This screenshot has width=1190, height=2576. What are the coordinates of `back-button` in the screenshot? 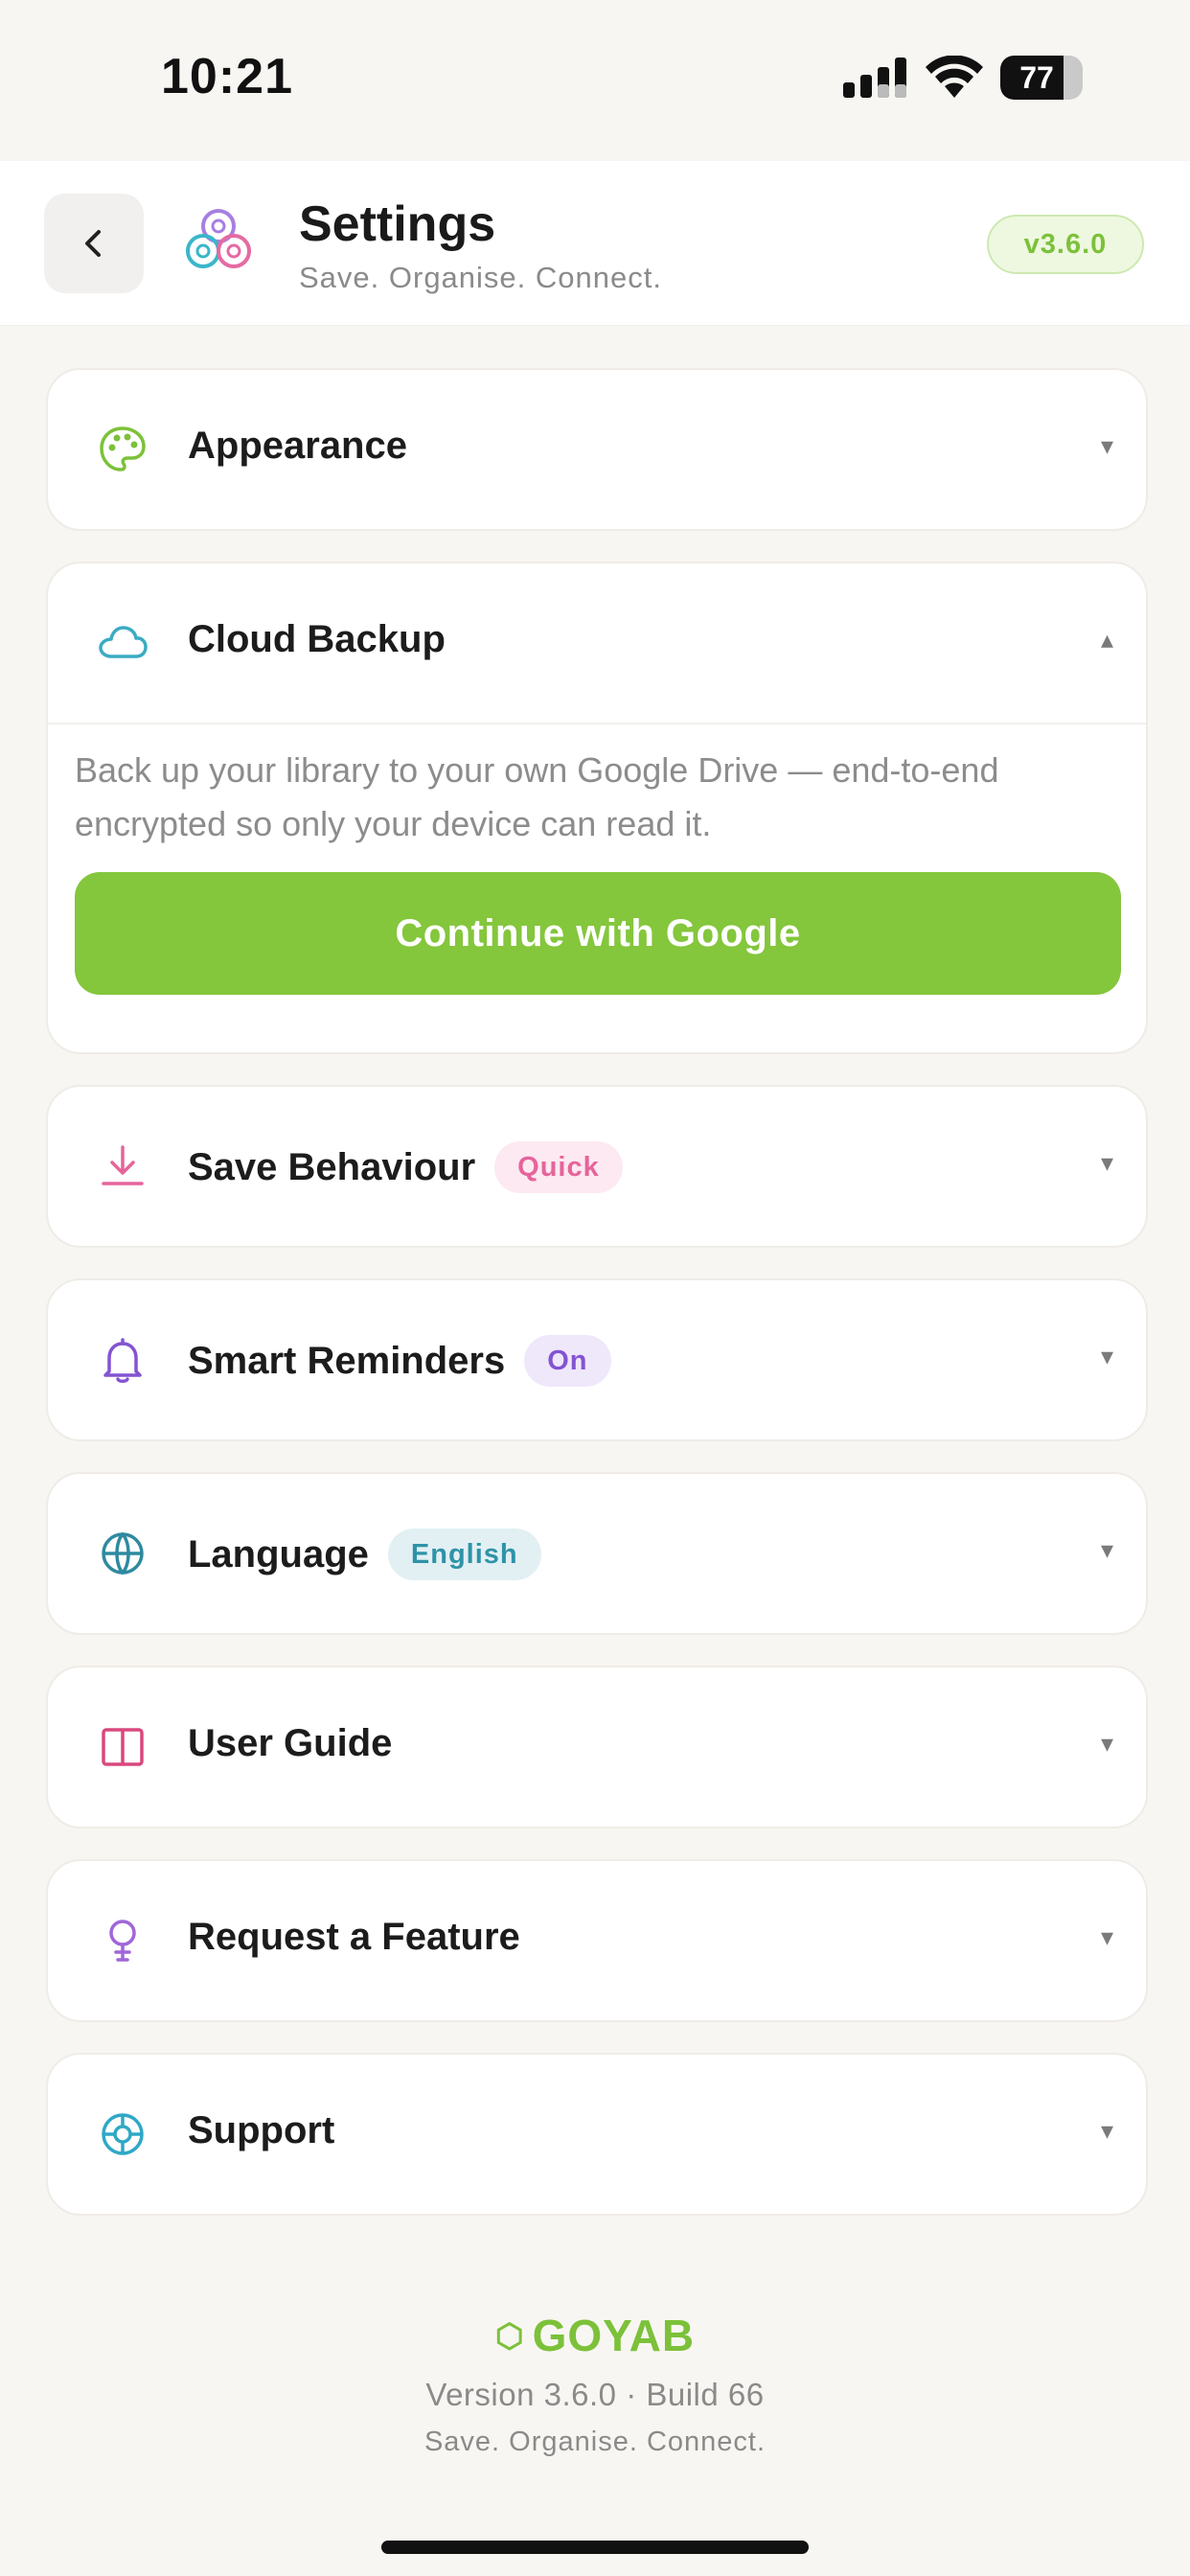 It's located at (94, 243).